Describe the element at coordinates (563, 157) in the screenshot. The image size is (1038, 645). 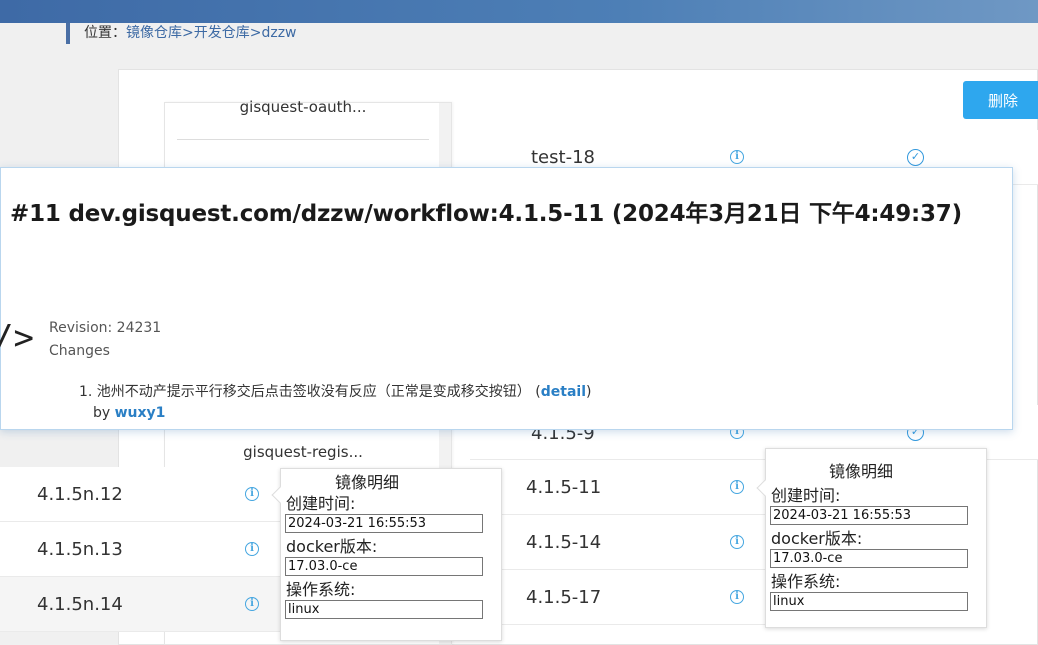
I see `tag-label: test-18` at that location.